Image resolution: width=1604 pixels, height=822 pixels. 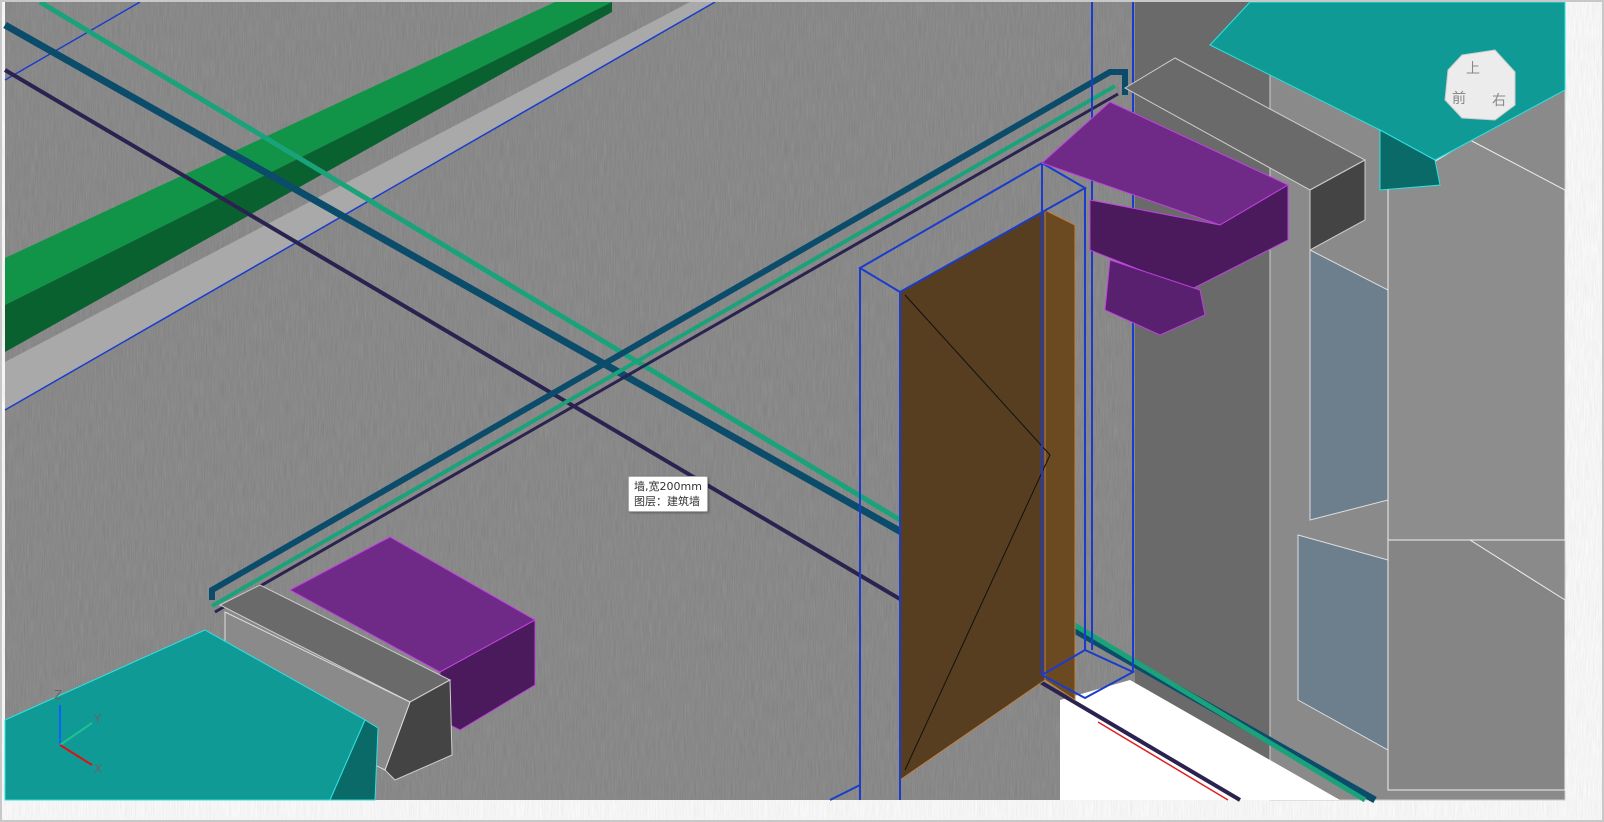 What do you see at coordinates (1349, 385) in the screenshot?
I see `window-glass` at bounding box center [1349, 385].